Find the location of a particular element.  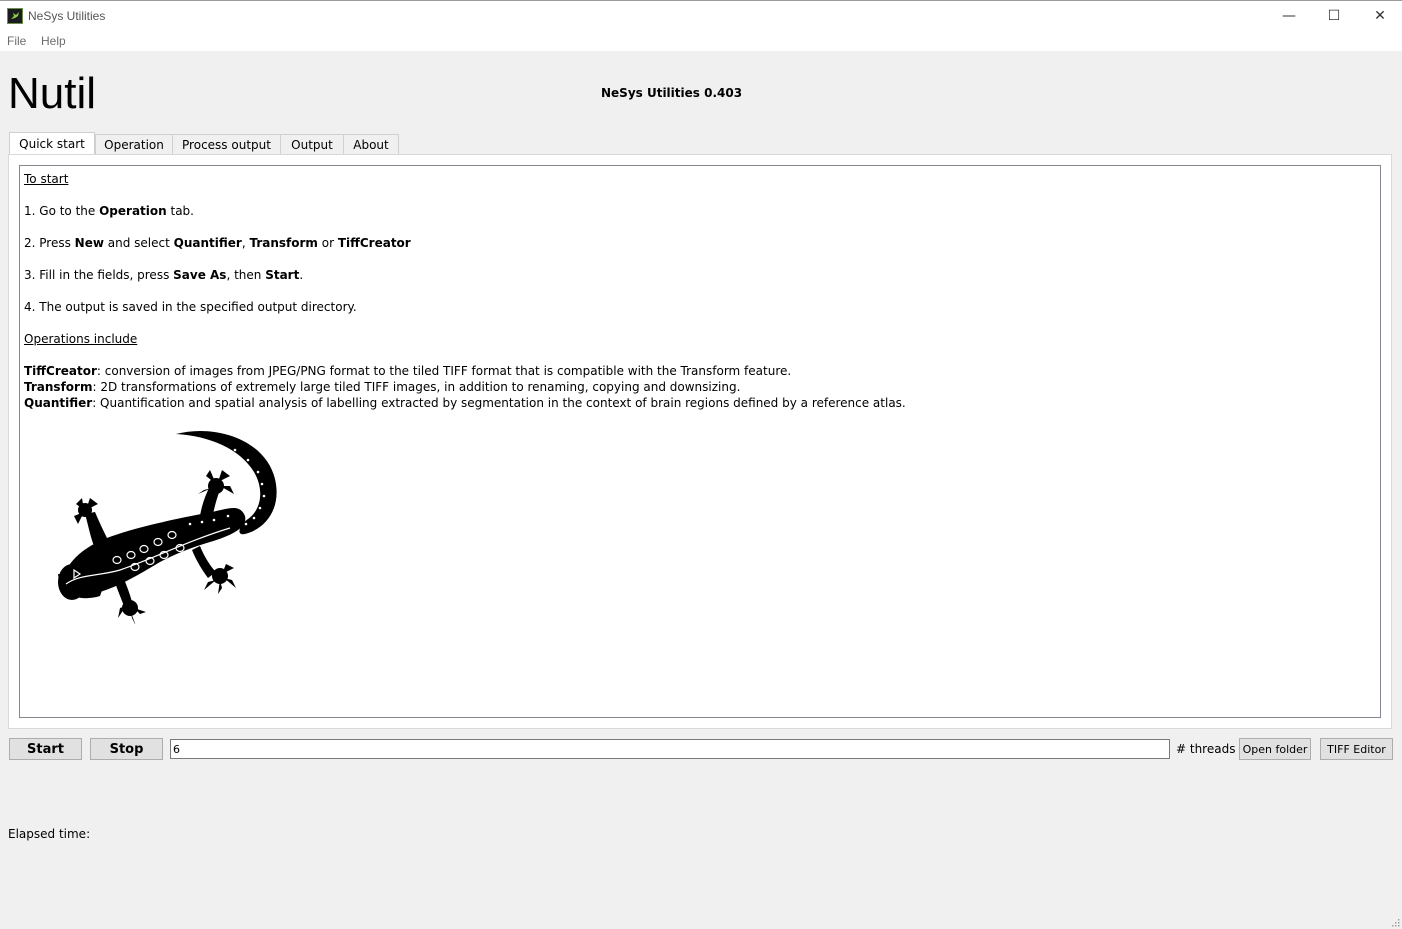

menu-bar: File Help is located at coordinates (701, 41).